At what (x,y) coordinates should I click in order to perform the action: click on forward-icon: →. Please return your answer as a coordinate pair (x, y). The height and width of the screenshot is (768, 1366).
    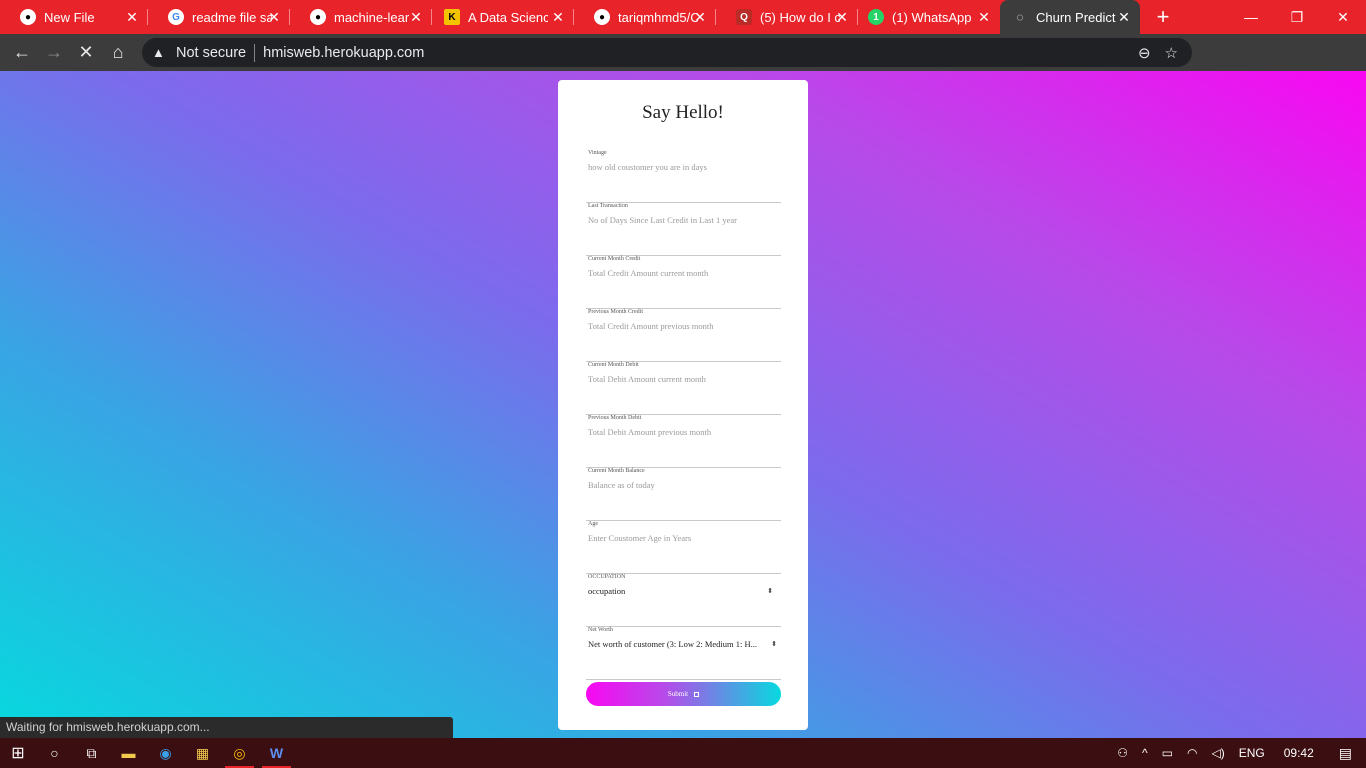
    Looking at the image, I should click on (54, 53).